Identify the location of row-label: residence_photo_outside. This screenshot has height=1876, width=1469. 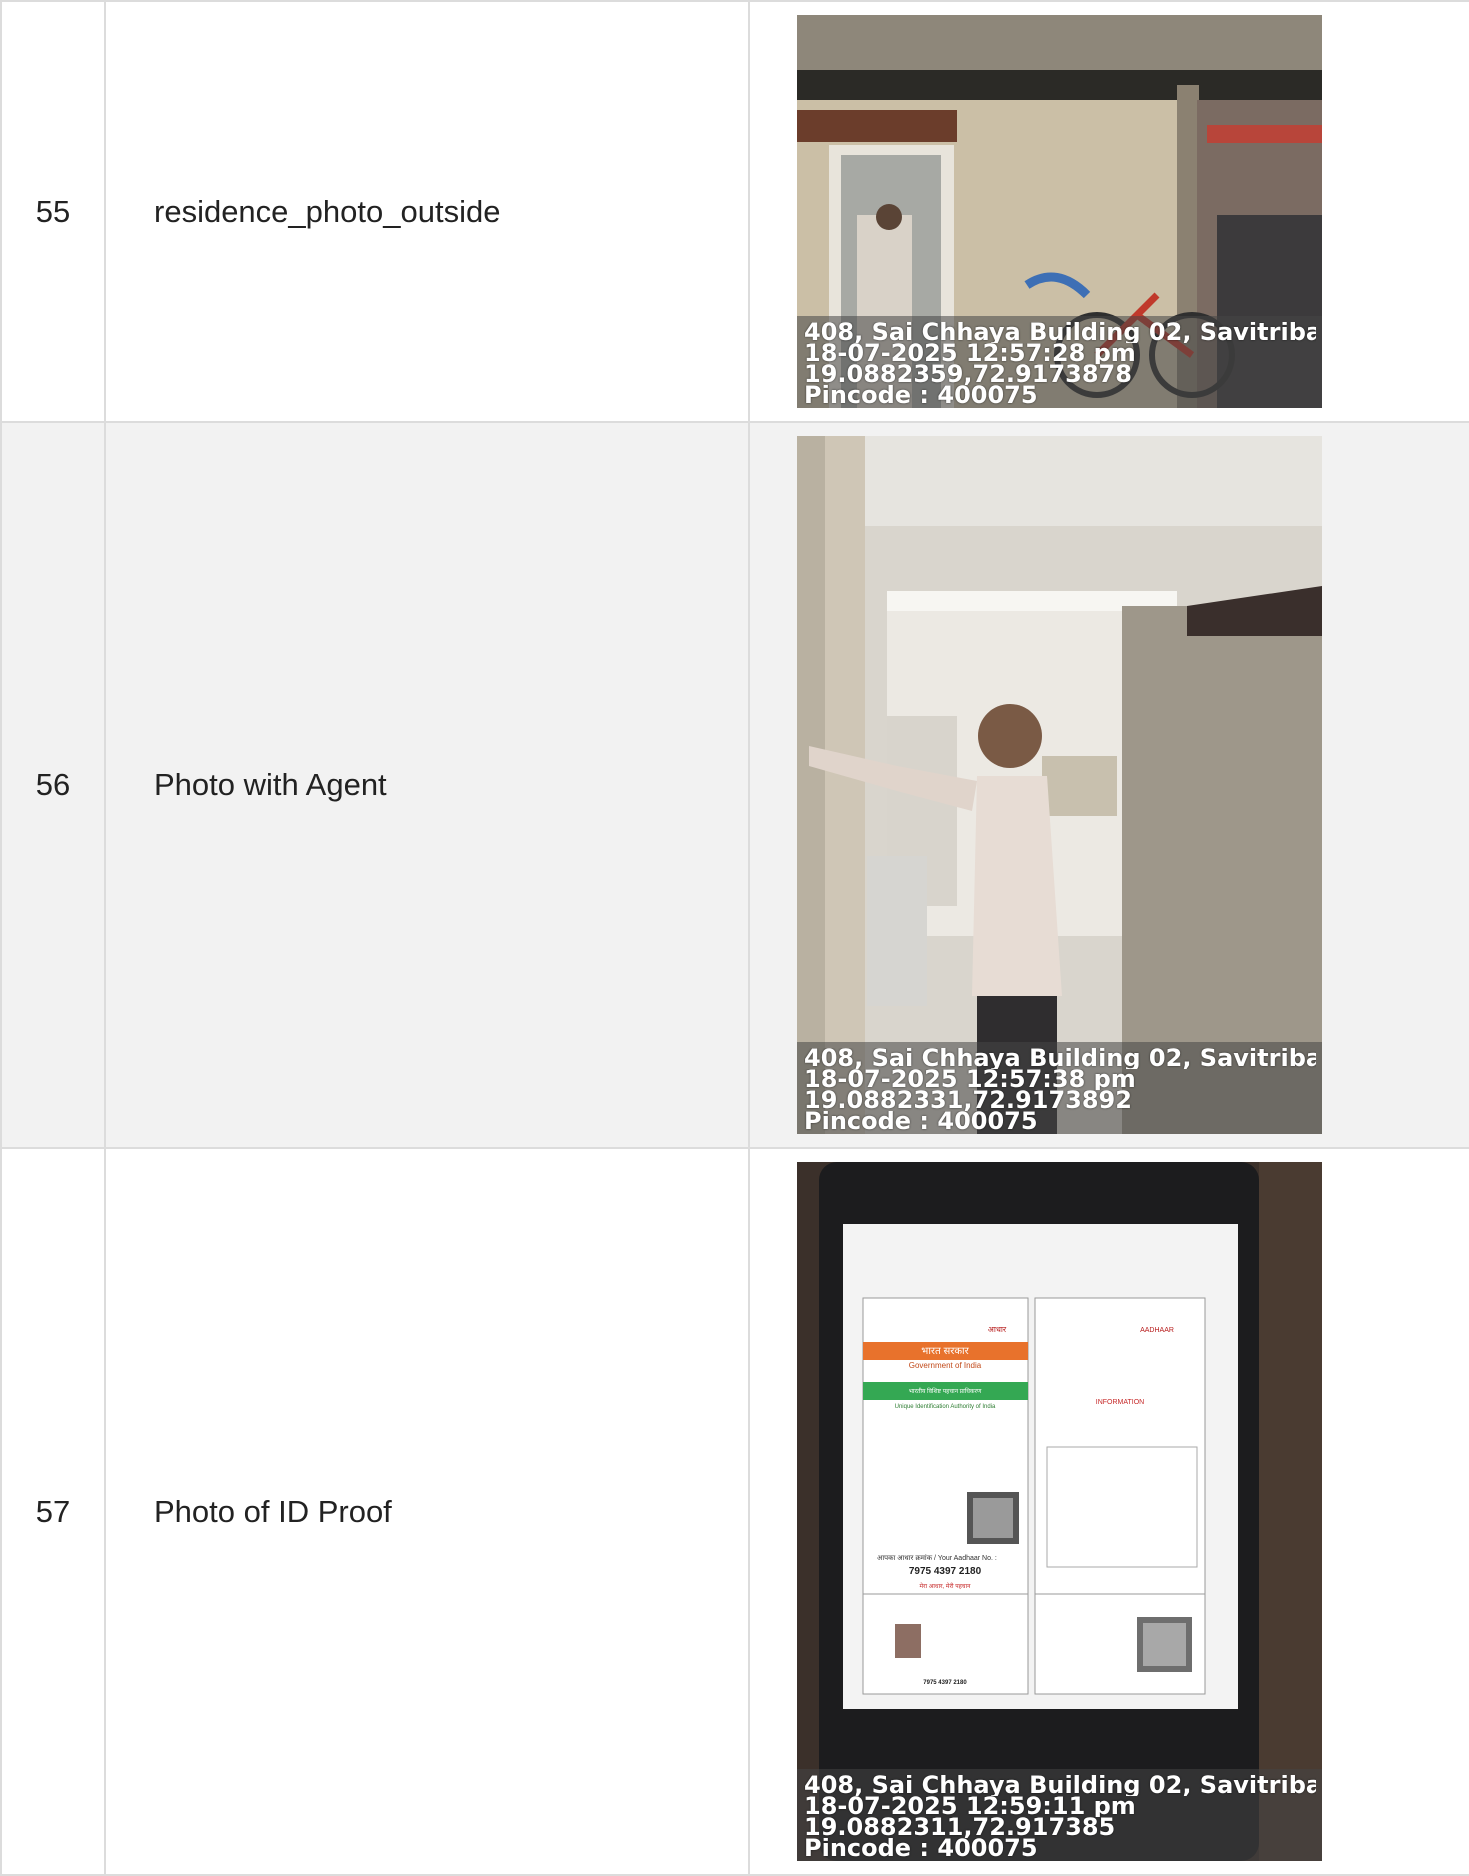
(427, 211).